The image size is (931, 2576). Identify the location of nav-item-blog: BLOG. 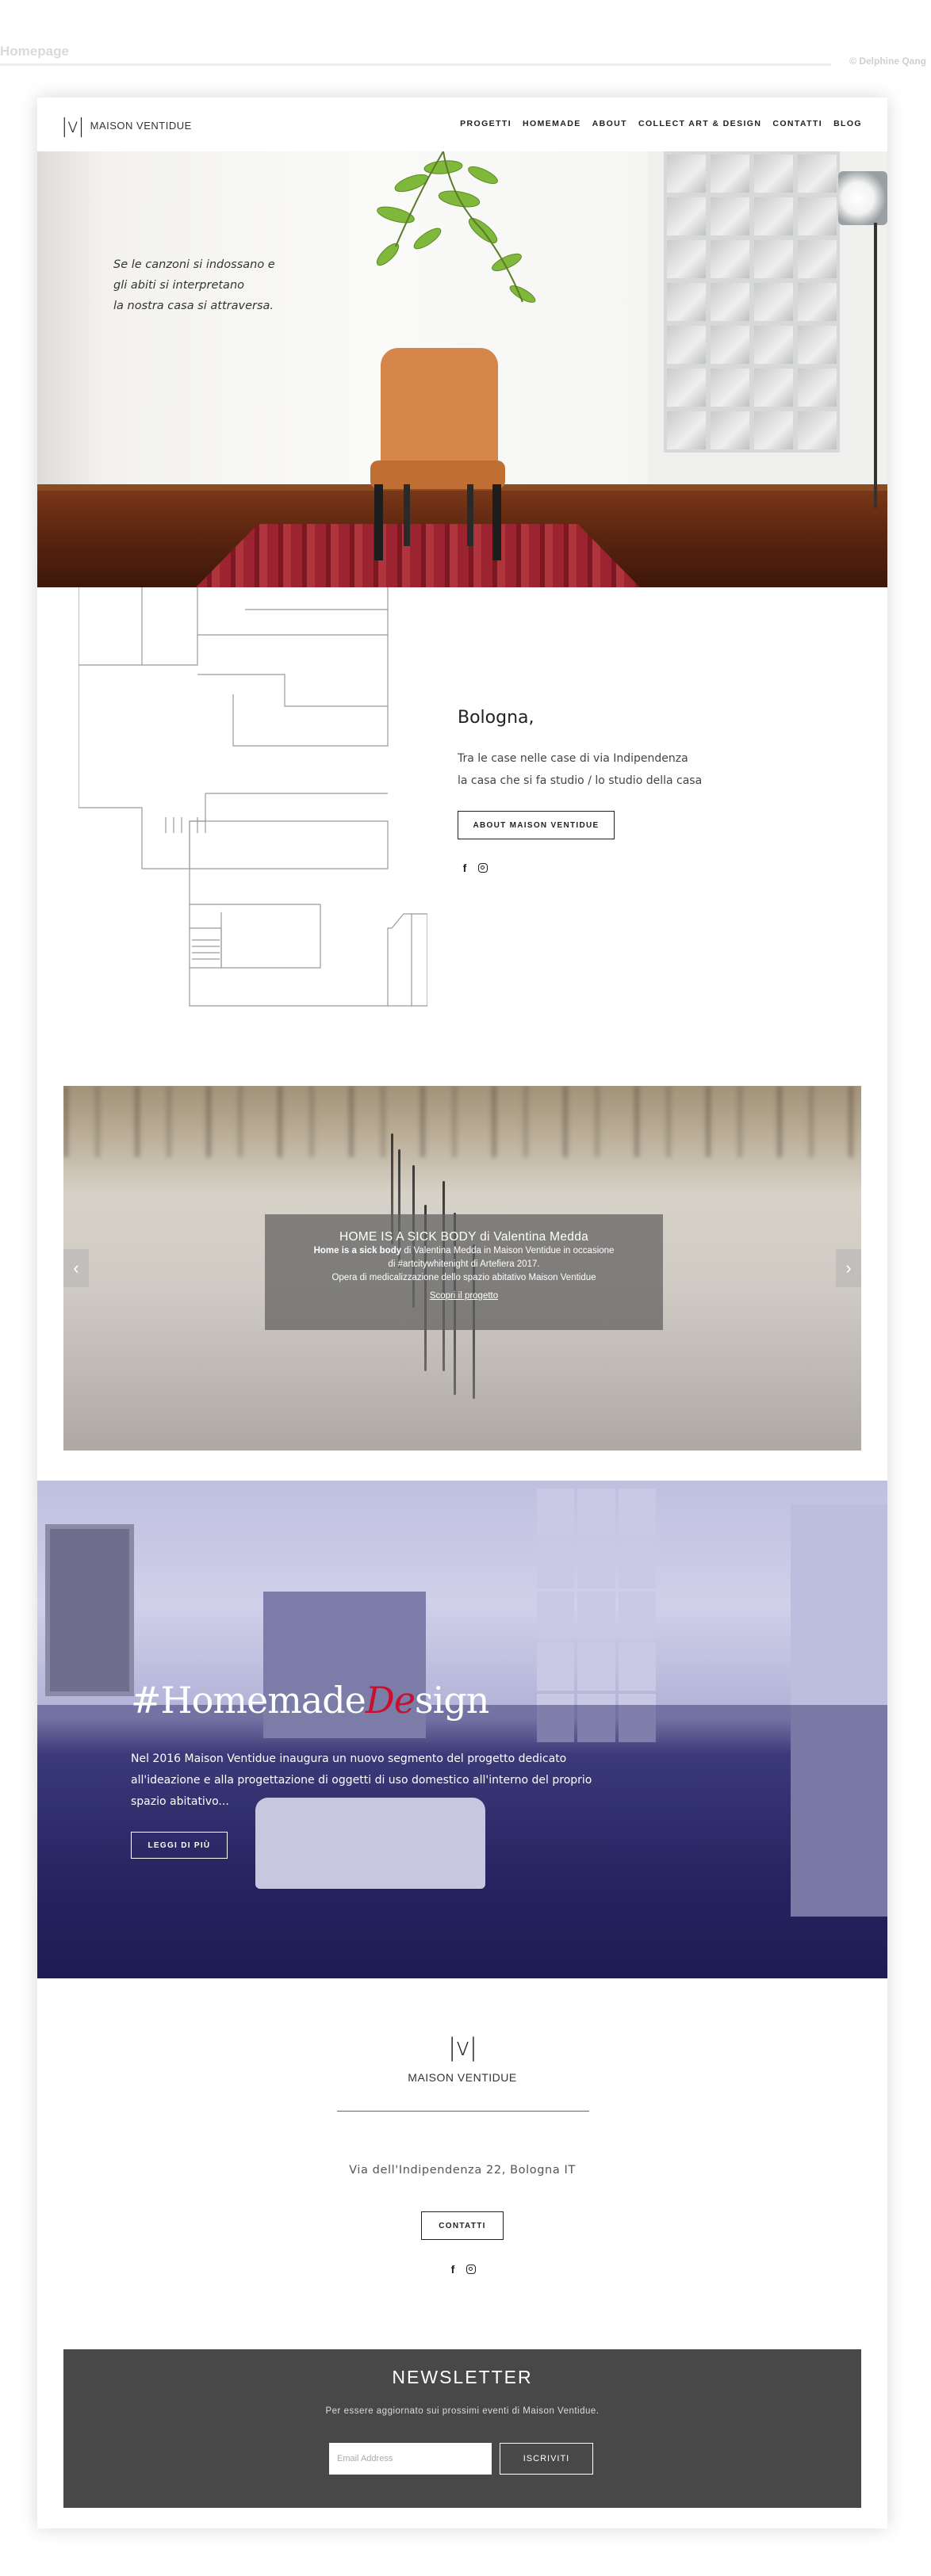
(847, 123).